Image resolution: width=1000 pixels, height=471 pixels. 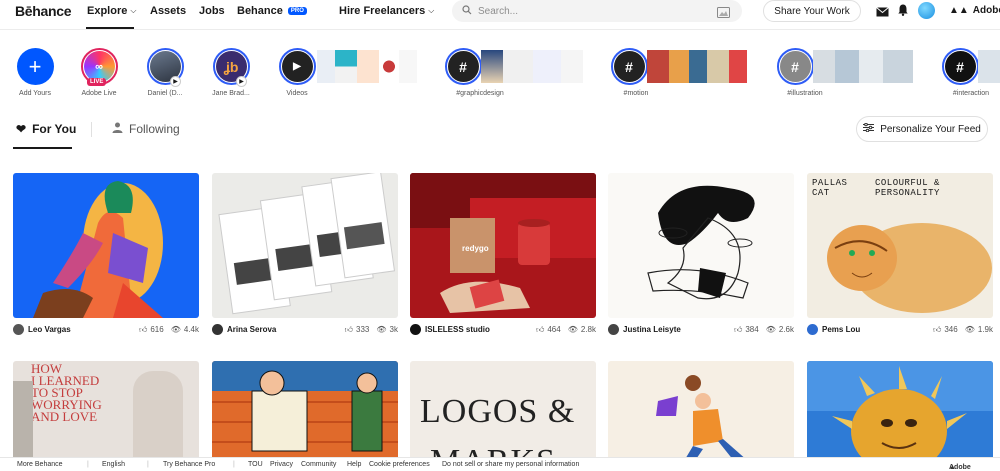 I want to click on footer-link-try-pro: Try Behance Pro, so click(x=189, y=464).